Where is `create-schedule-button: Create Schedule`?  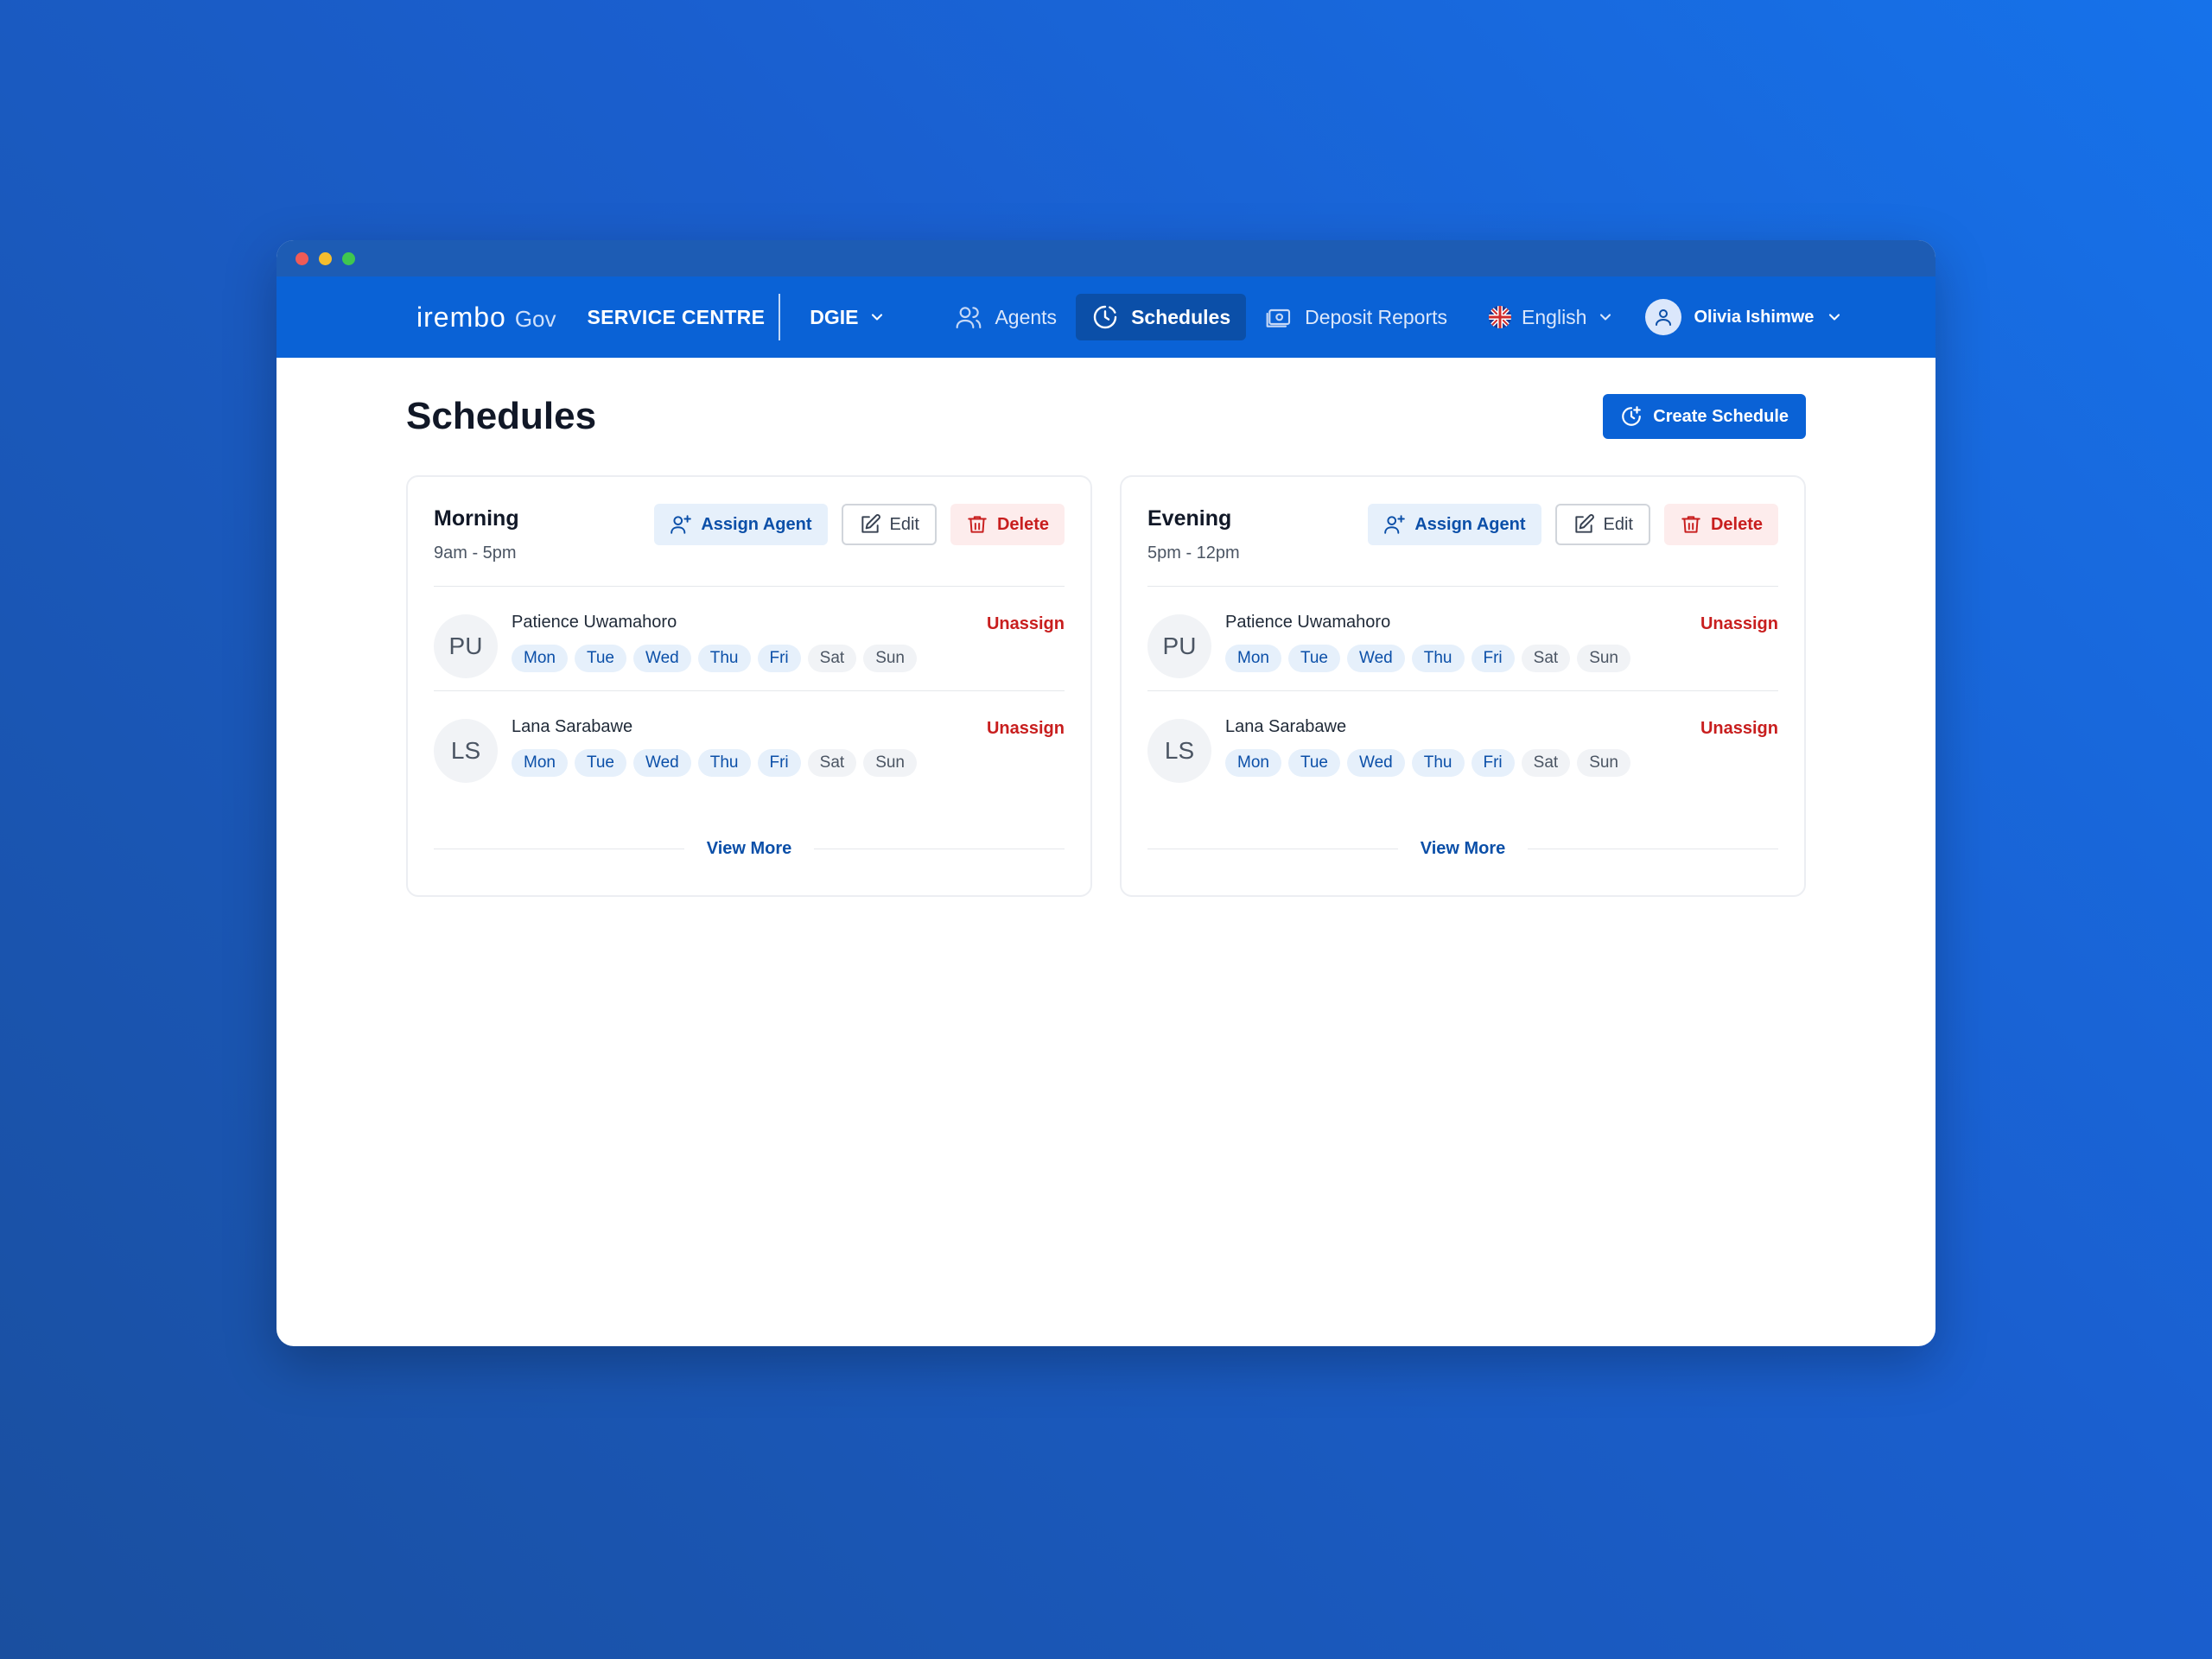 create-schedule-button: Create Schedule is located at coordinates (1704, 416).